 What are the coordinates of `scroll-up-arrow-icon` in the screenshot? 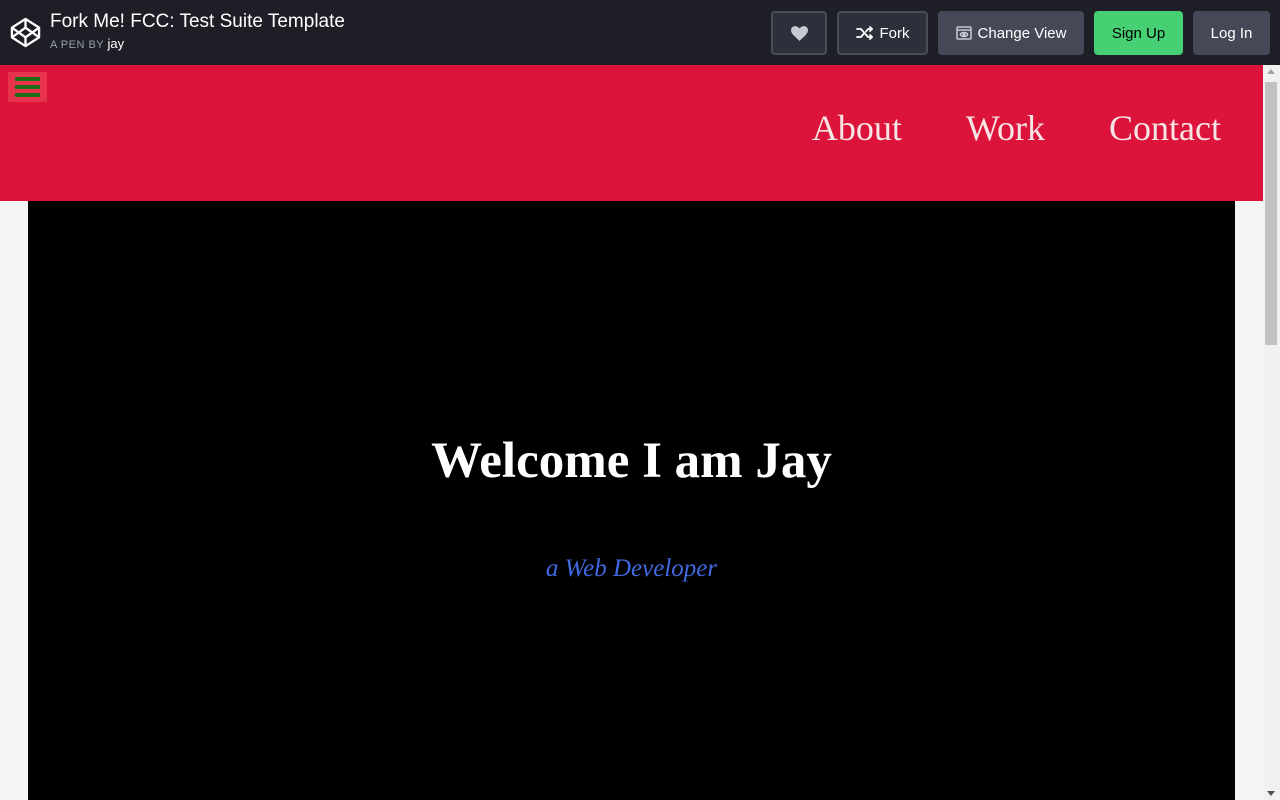 It's located at (1271, 71).